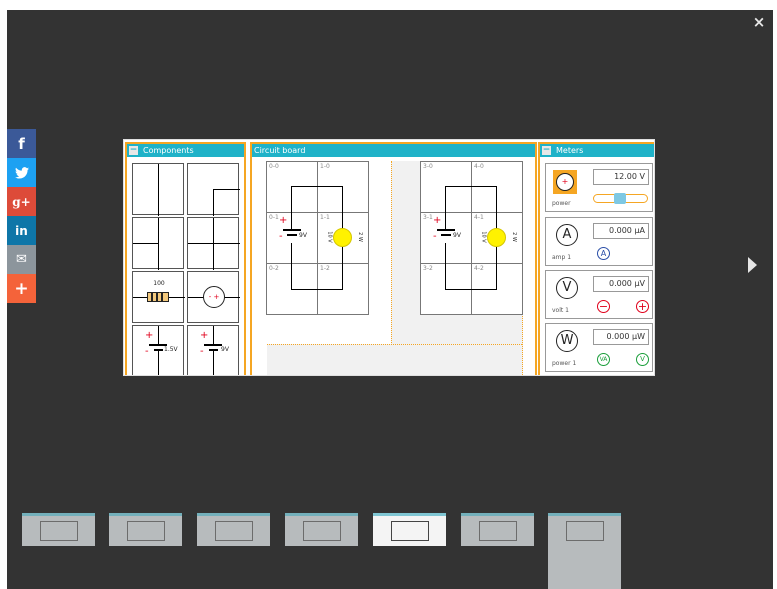 This screenshot has width=777, height=589. What do you see at coordinates (642, 306) in the screenshot?
I see `positive-probe-button: +` at bounding box center [642, 306].